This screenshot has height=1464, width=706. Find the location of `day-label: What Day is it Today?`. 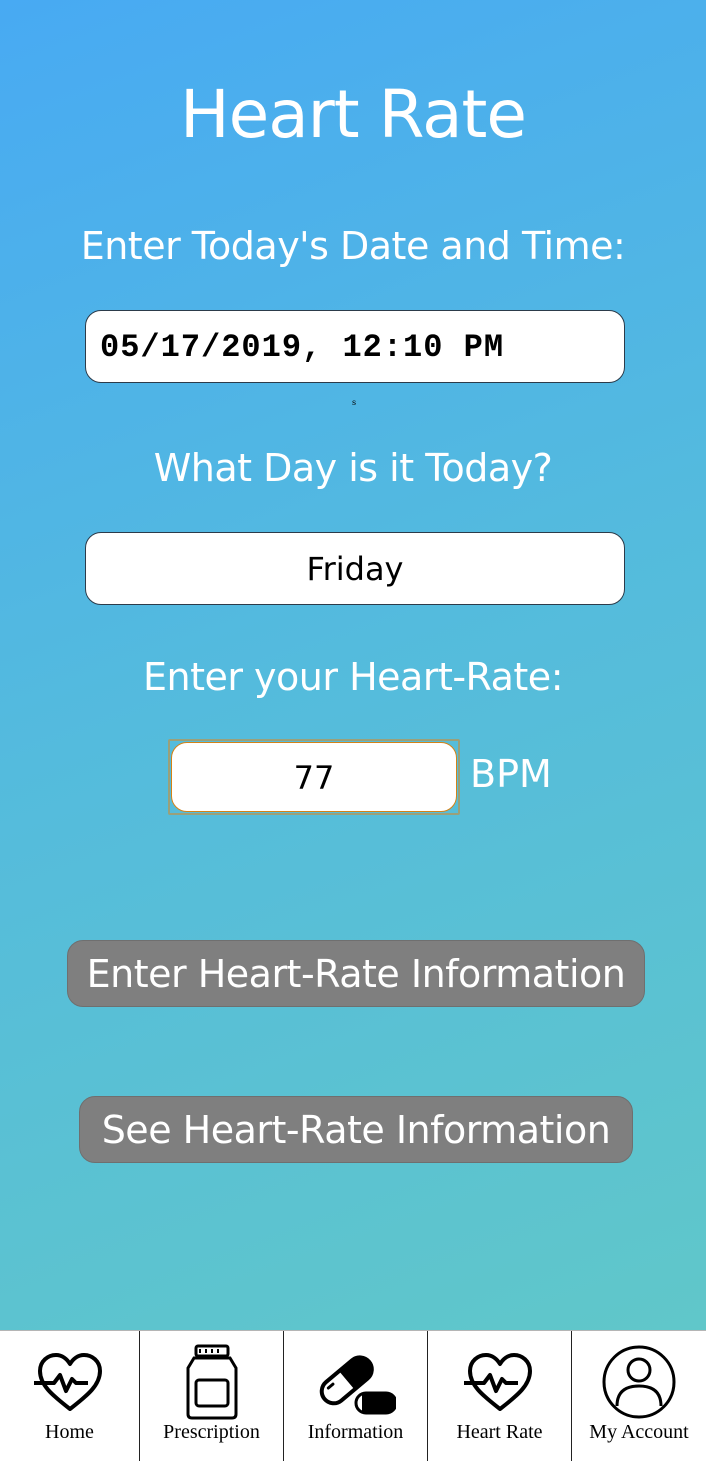

day-label: What Day is it Today? is located at coordinates (353, 468).